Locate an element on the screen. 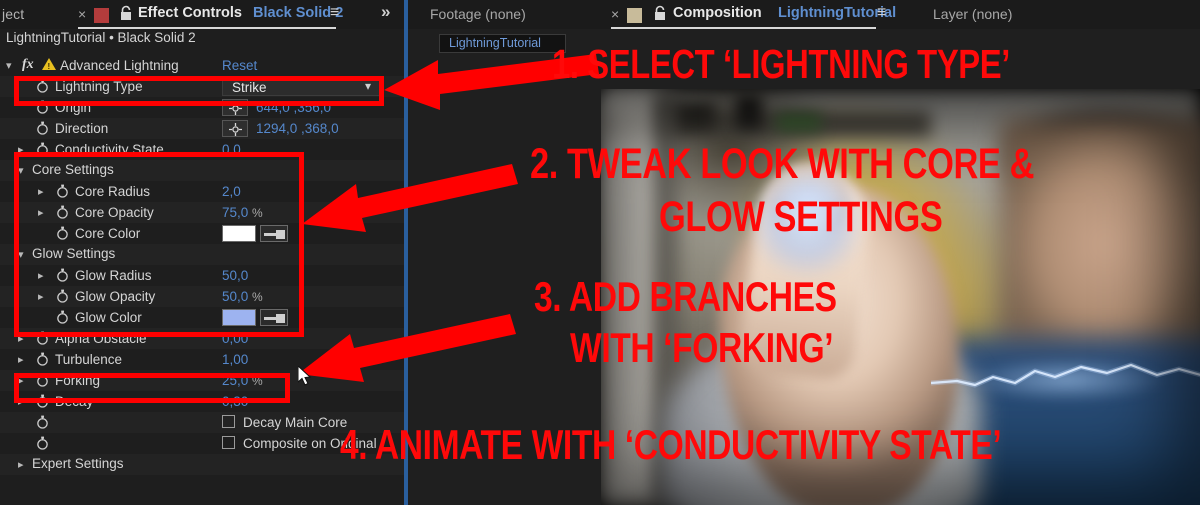 The image size is (1200, 505). lightning-type-dropdown: Strike ▾ is located at coordinates (301, 87).